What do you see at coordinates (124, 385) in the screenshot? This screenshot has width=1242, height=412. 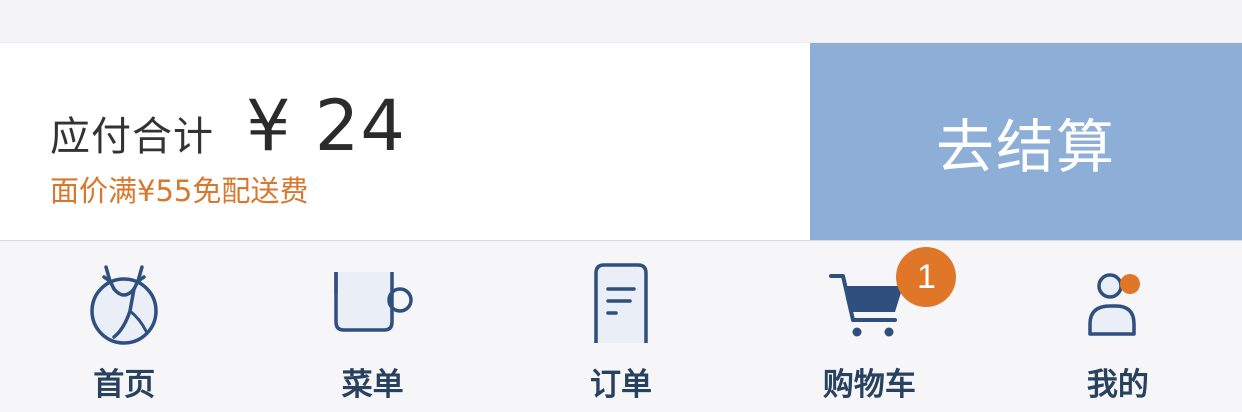 I see `tab-home-label: 首页` at bounding box center [124, 385].